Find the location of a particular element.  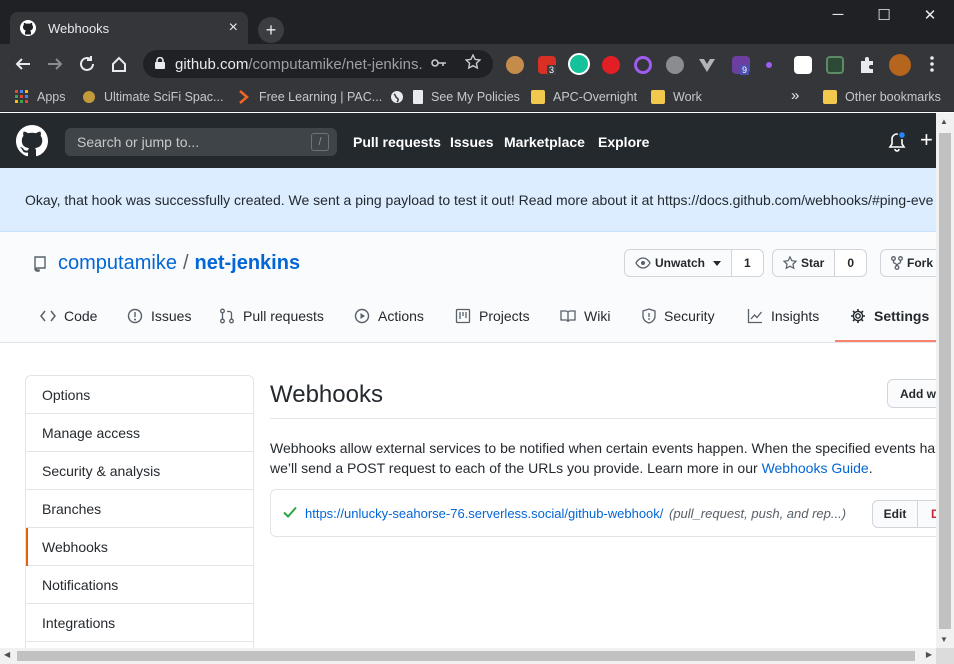

title-divider is located at coordinates (603, 418).